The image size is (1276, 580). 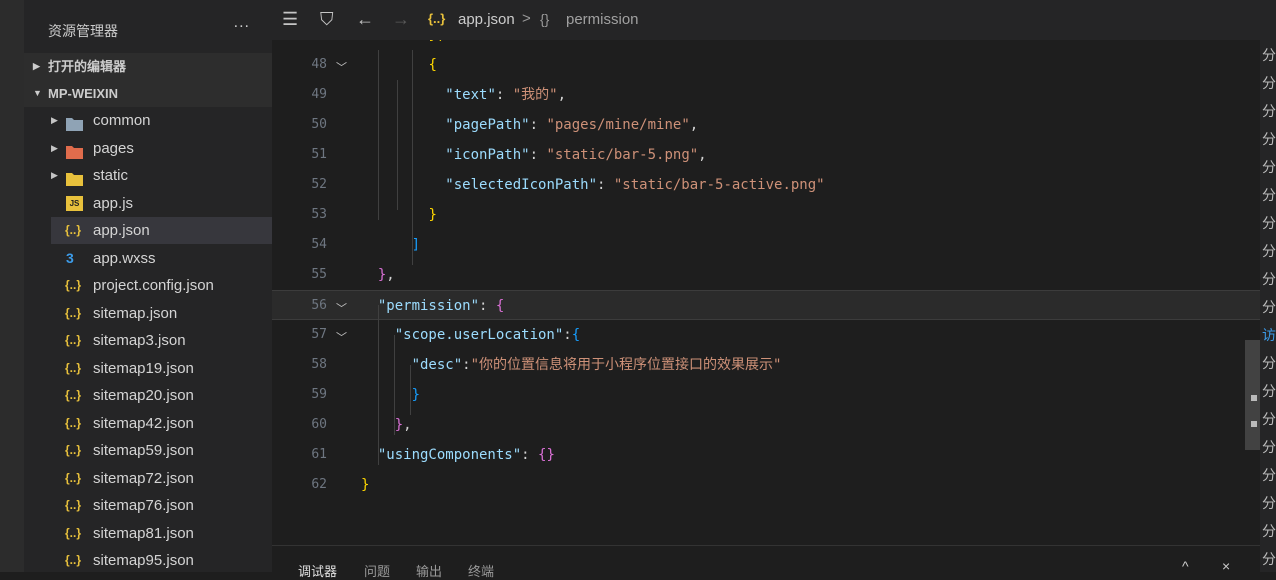 What do you see at coordinates (766, 155) in the screenshot?
I see `code-line: 51 "iconPath": "static/bar-5.png",` at bounding box center [766, 155].